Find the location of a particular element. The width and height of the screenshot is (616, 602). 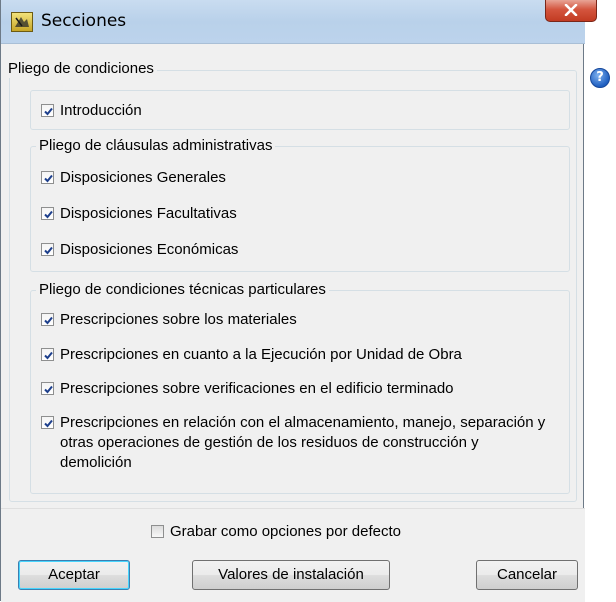

checkbox-label: Disposiciones Económicas is located at coordinates (149, 249).